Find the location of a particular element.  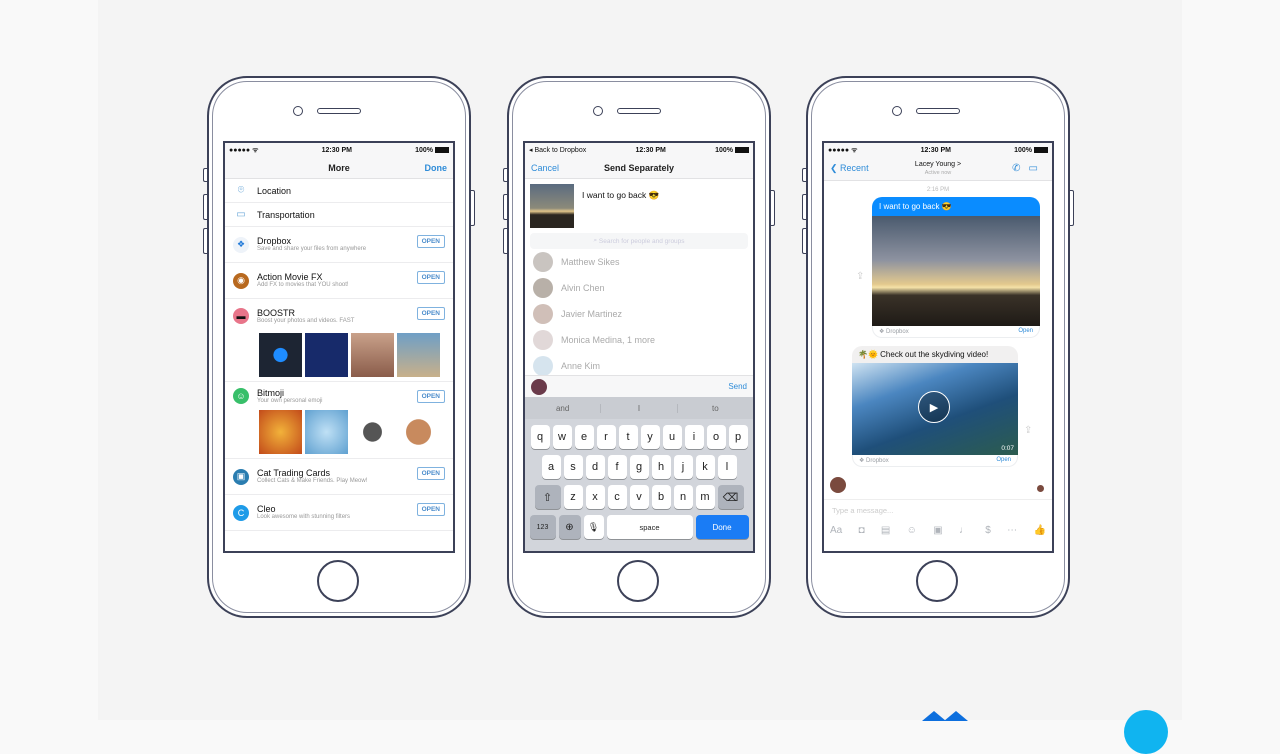

text-format-icon: Aa is located at coordinates (836, 530).